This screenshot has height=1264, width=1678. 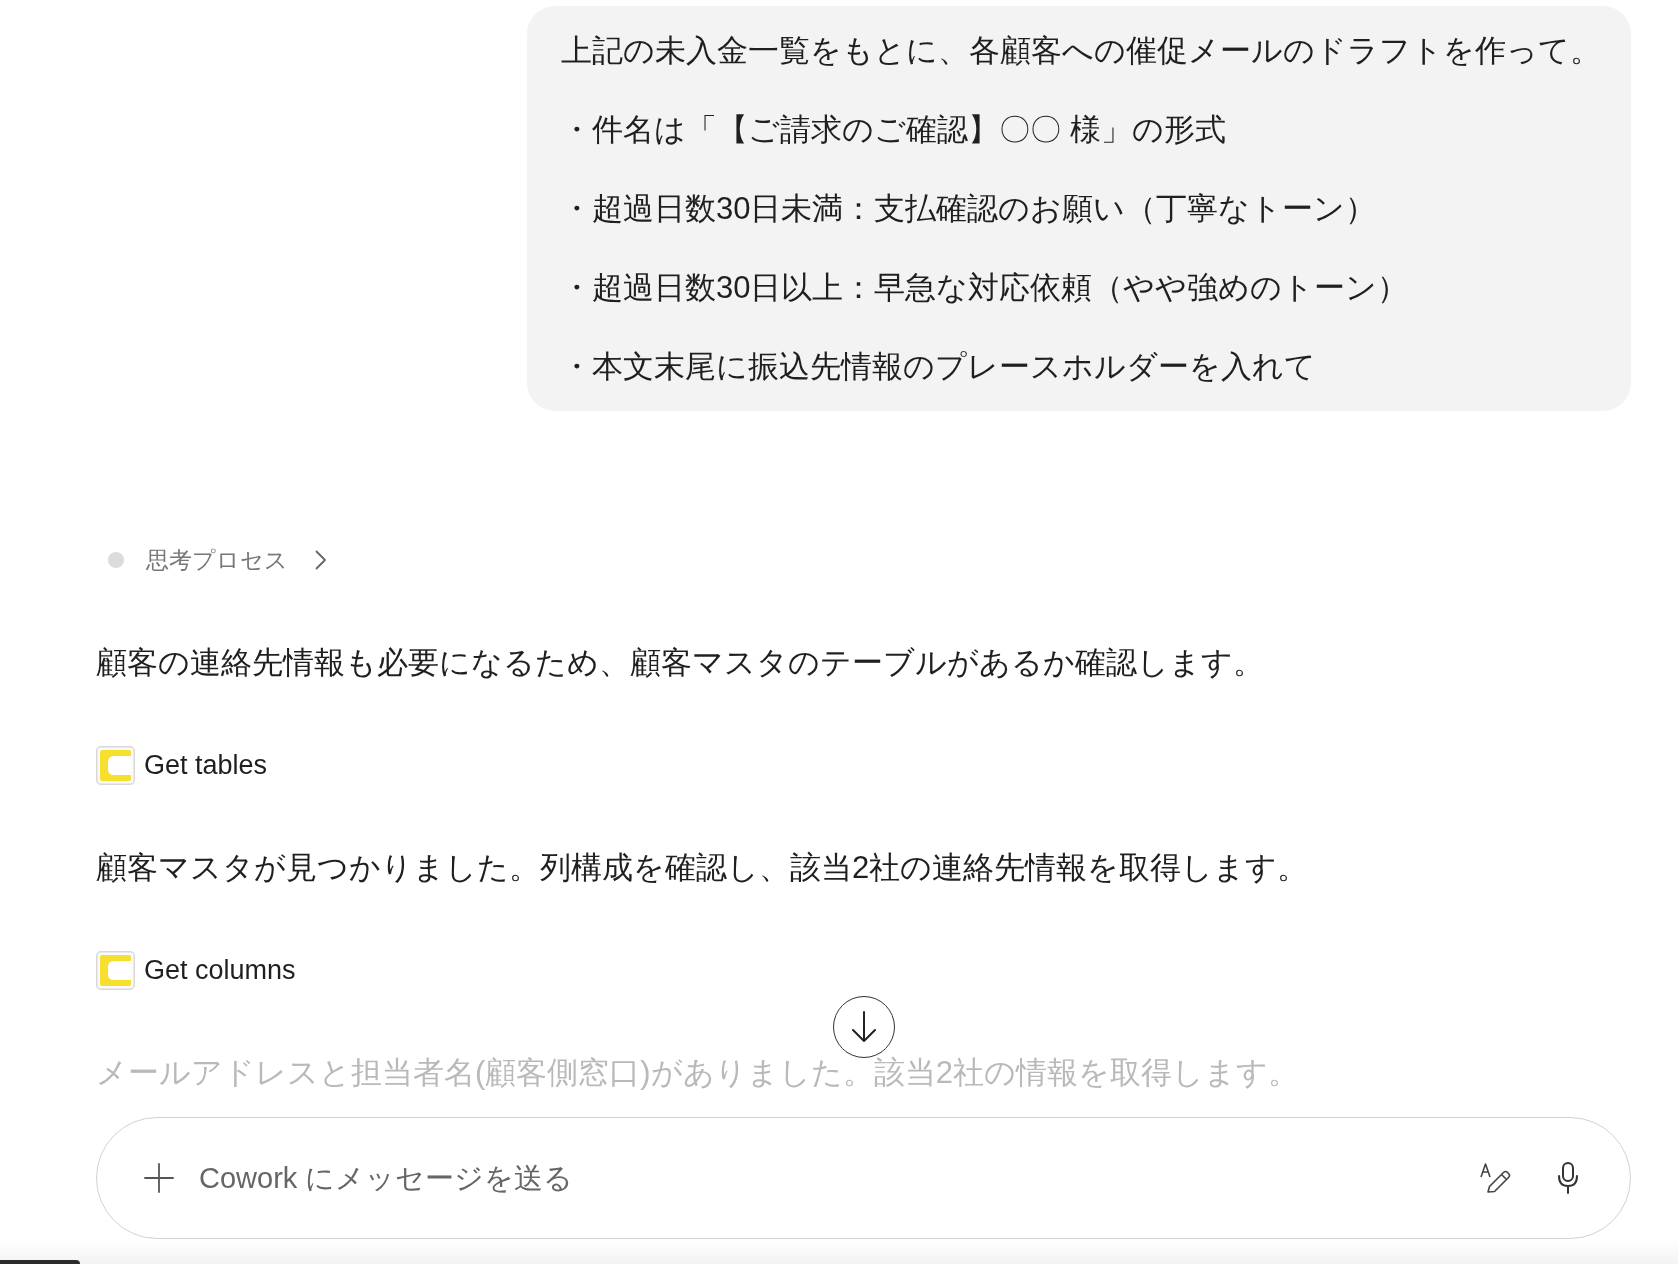 I want to click on message-line: ・件名は「【ご請求のご確認】〇〇 様」の形式, so click(x=894, y=130).